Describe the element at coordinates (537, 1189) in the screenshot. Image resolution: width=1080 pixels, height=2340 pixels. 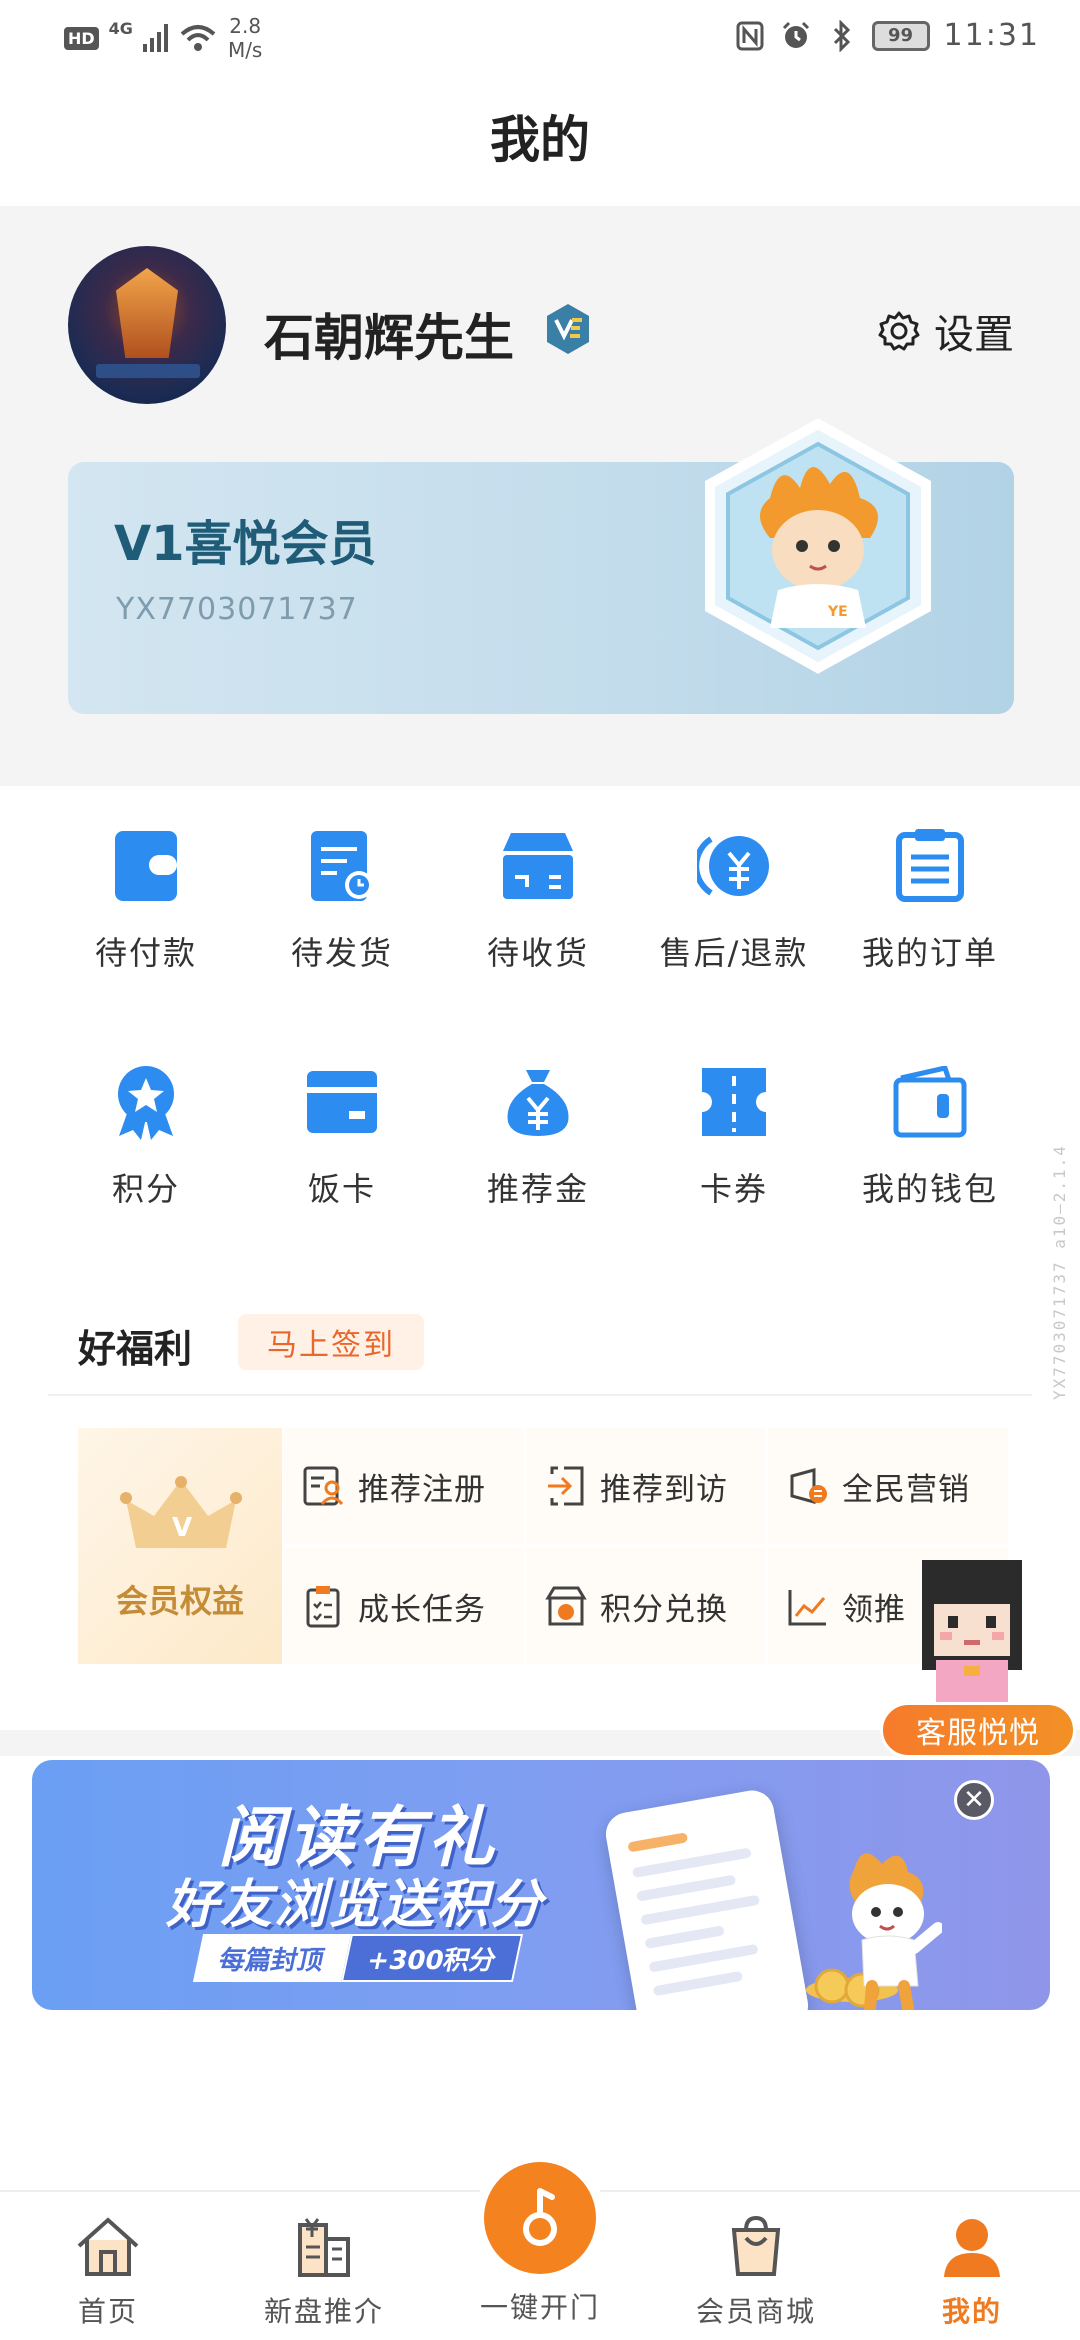
I see `asset-label: 推荐金` at that location.